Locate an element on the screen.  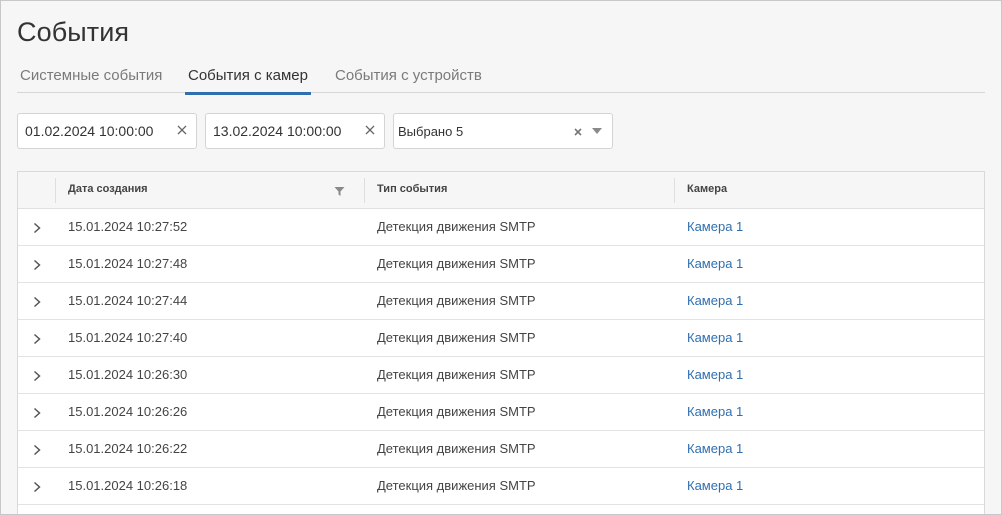
cell-date: 15.01.2024 10:26:18 is located at coordinates (128, 485).